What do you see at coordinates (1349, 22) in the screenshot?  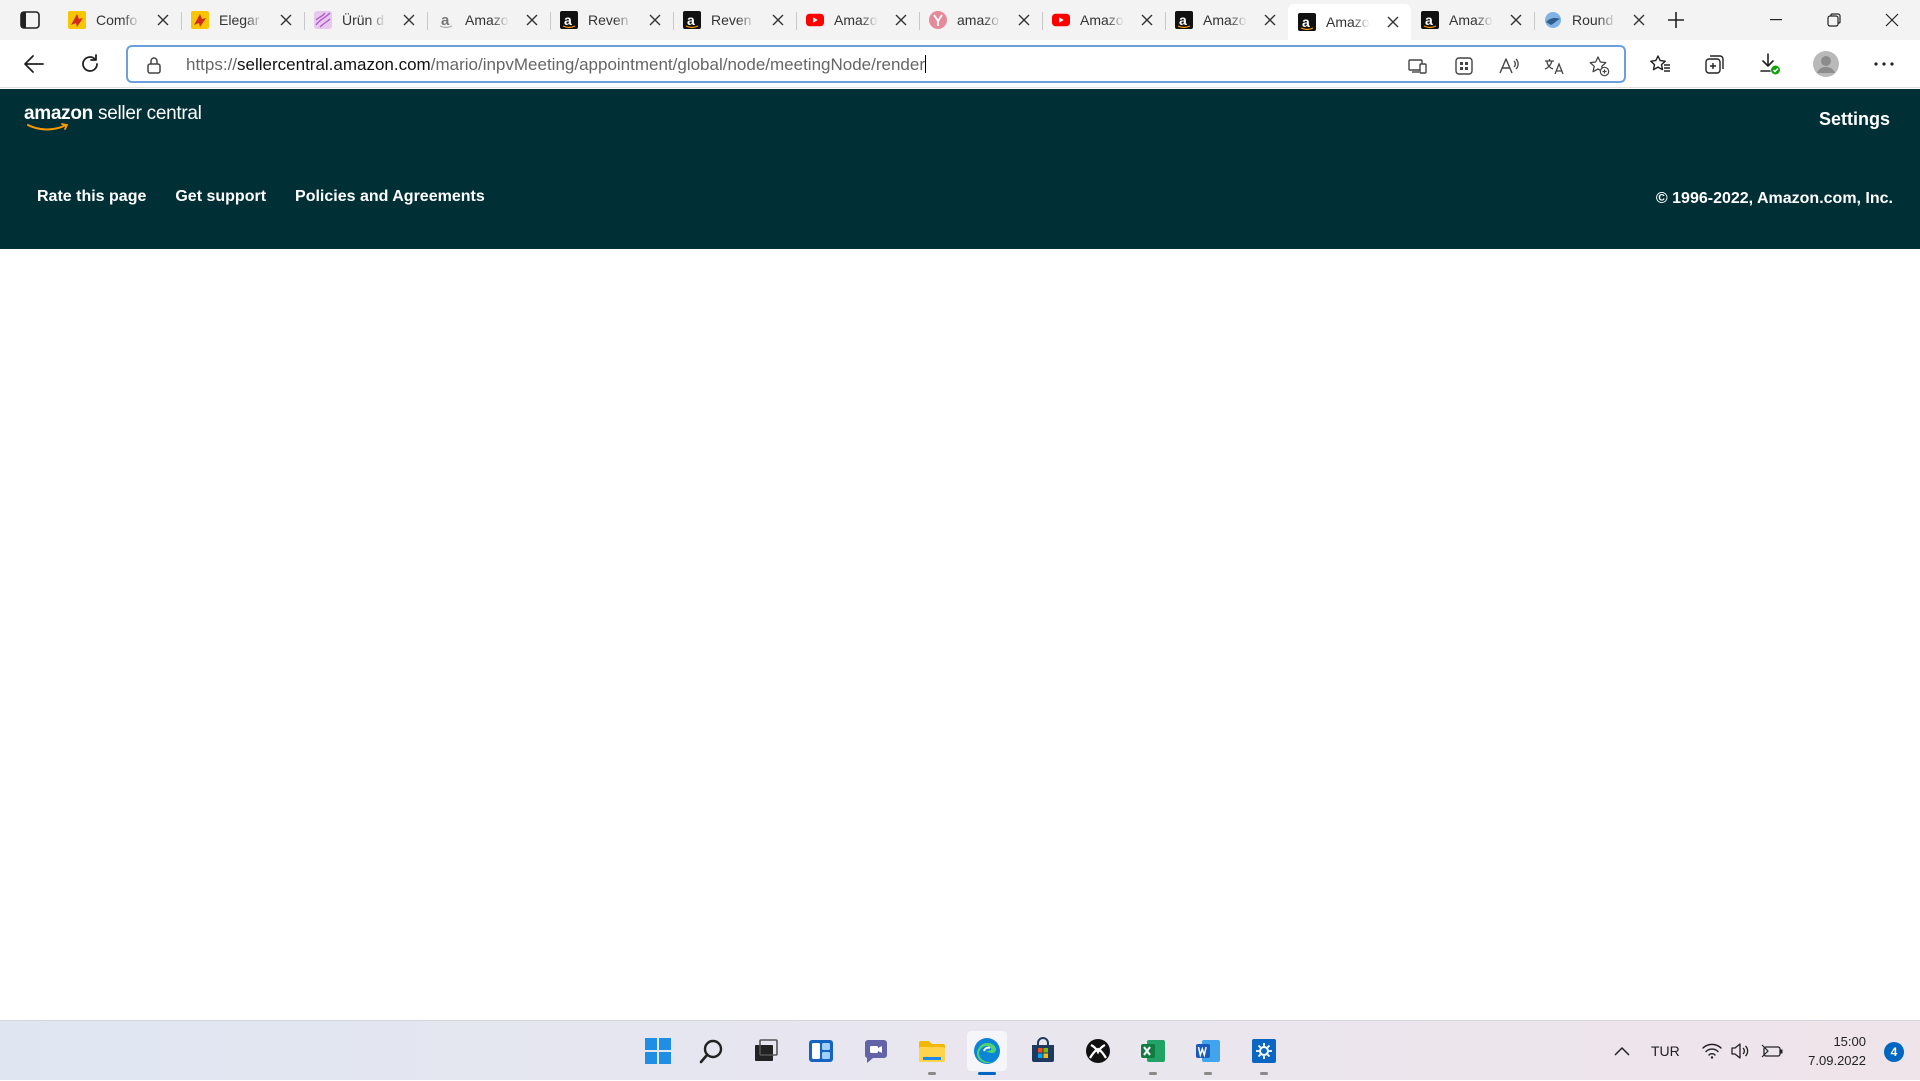 I see `tab-active: a Amazo` at bounding box center [1349, 22].